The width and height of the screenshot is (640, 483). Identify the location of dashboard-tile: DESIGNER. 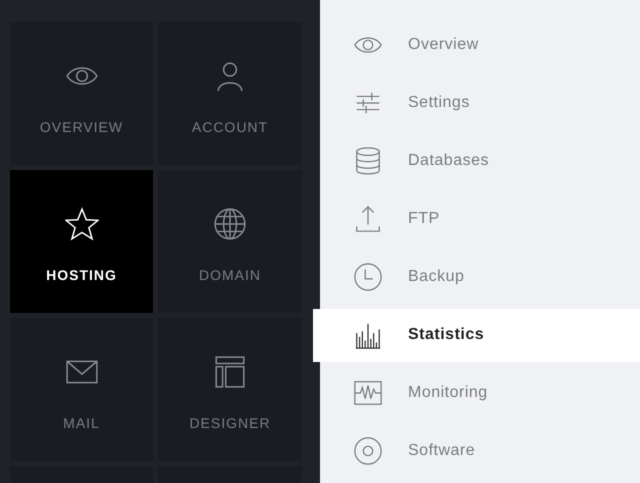
(230, 389).